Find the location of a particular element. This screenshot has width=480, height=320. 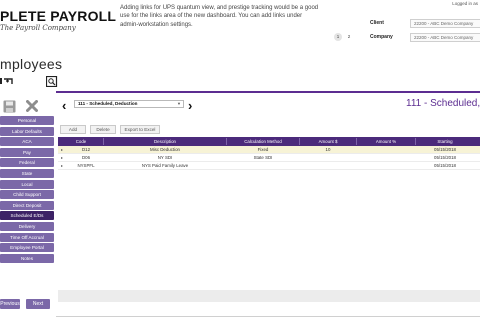

sidebar-item-notes: Notes is located at coordinates (27, 258).